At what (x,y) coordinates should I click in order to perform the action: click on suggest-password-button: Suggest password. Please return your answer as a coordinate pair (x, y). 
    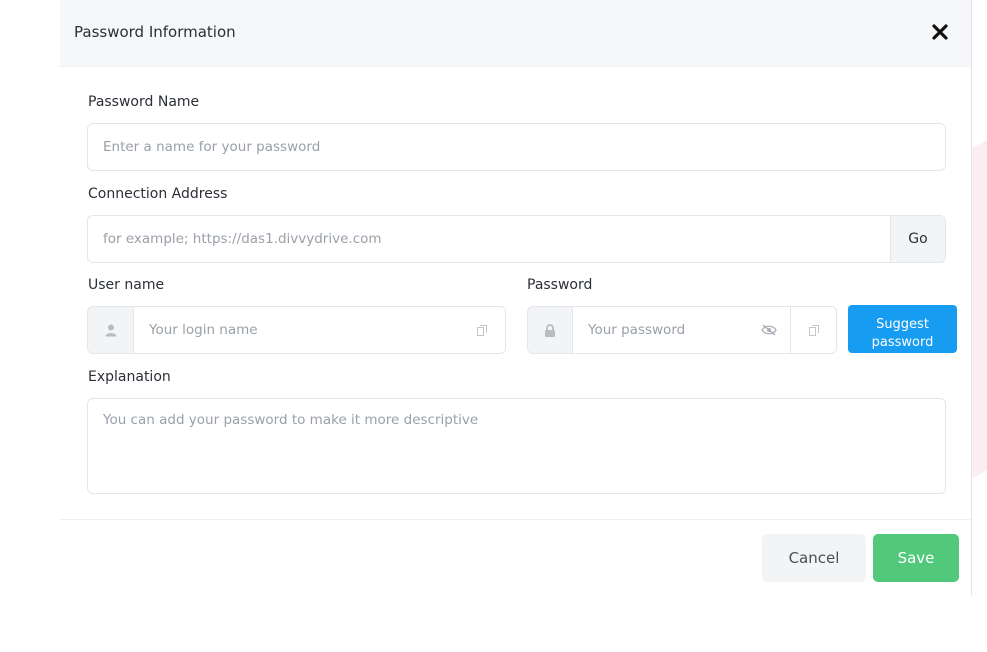
    Looking at the image, I should click on (902, 329).